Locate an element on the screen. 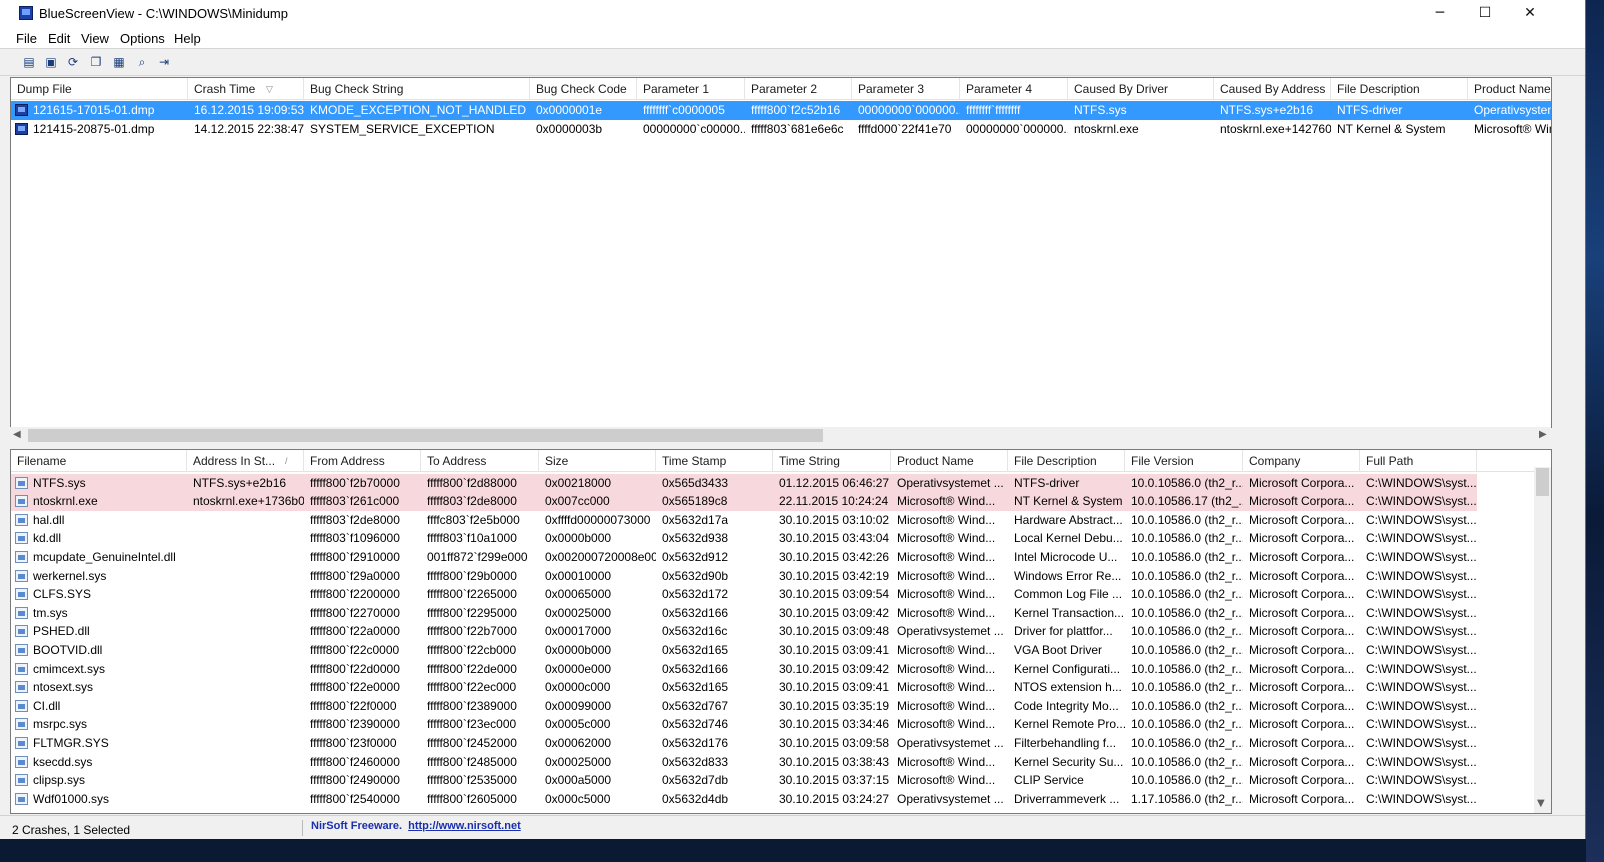 This screenshot has height=862, width=1604. cell-to-address: fffff800`f2265000 is located at coordinates (472, 594).